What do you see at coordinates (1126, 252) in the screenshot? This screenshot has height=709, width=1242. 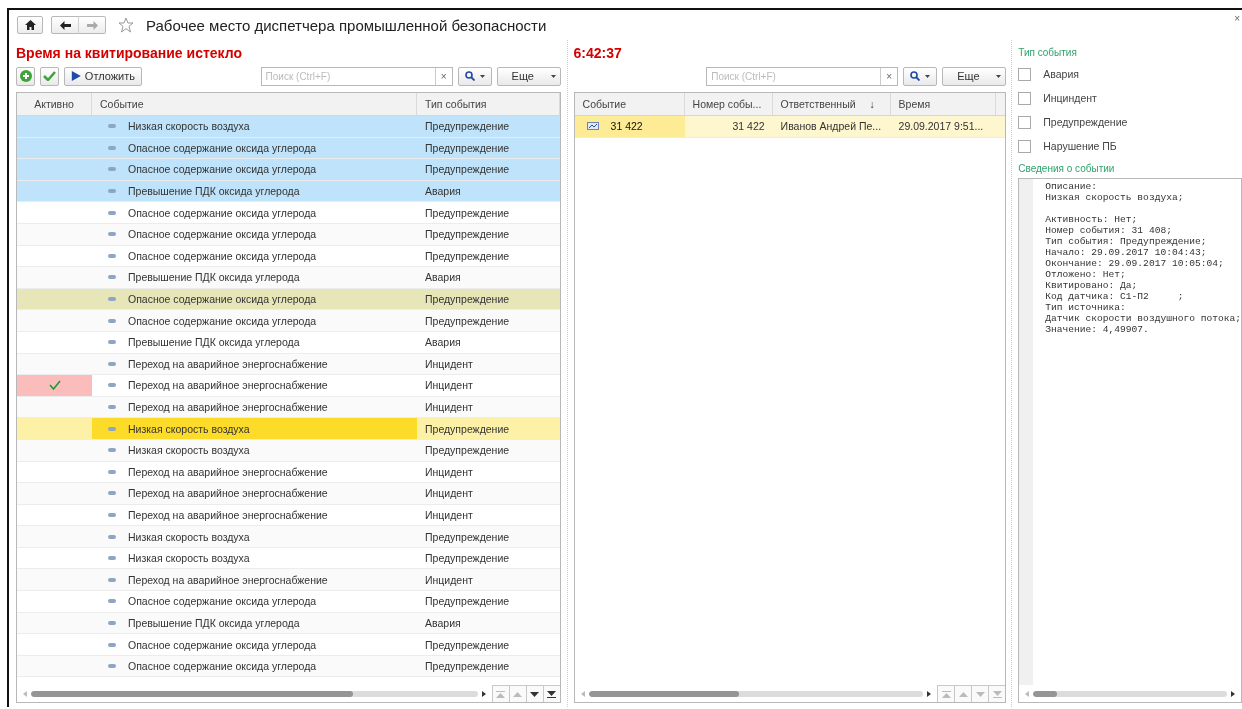 I see `details-line: Начало: 29.09.2017 10:04:43;` at bounding box center [1126, 252].